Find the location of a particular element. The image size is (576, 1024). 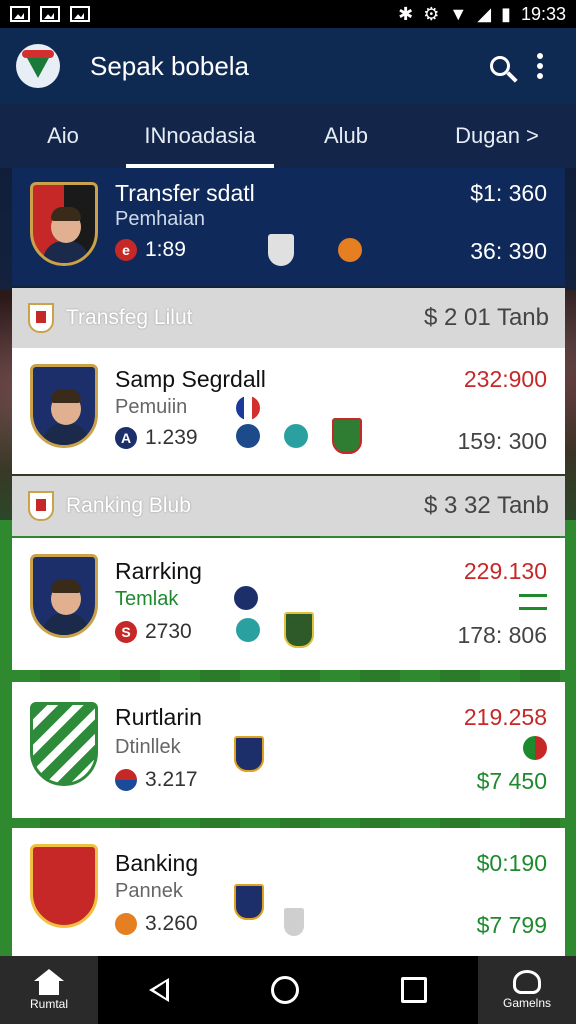

value-bottom: 178: 806 is located at coordinates (502, 635).